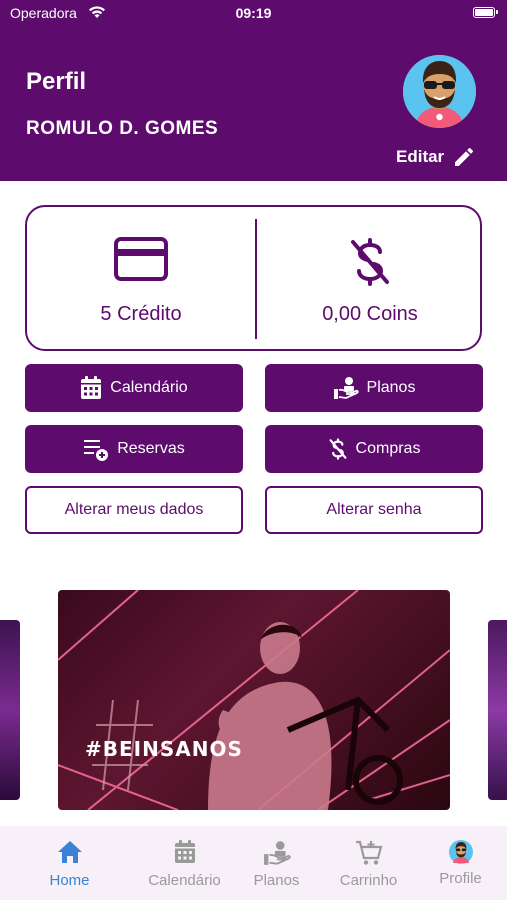 This screenshot has height=900, width=507. I want to click on reservations-button: Reservas, so click(134, 449).